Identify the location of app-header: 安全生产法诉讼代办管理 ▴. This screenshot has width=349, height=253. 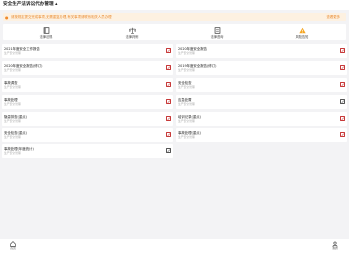
(174, 5).